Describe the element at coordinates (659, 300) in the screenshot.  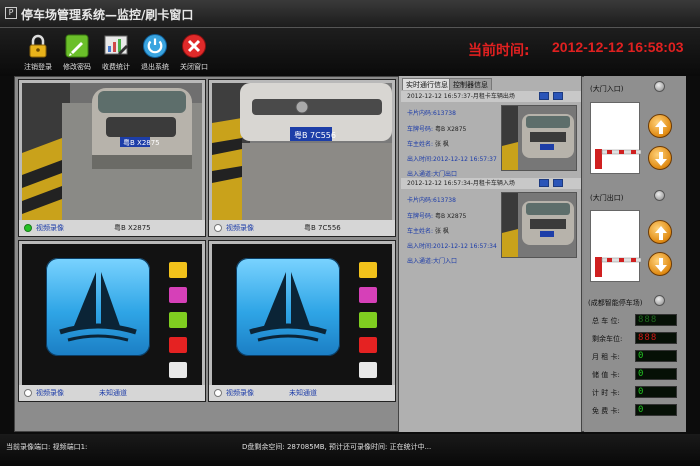
I see `stats-refresh-button` at that location.